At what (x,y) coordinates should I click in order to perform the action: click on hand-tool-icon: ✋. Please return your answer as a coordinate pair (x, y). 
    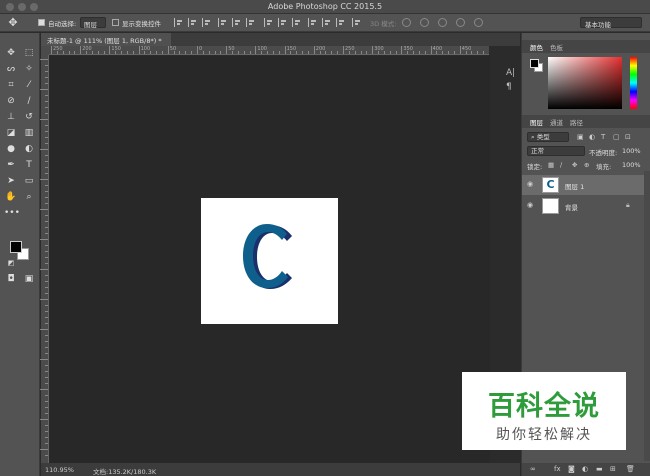
    Looking at the image, I should click on (11, 197).